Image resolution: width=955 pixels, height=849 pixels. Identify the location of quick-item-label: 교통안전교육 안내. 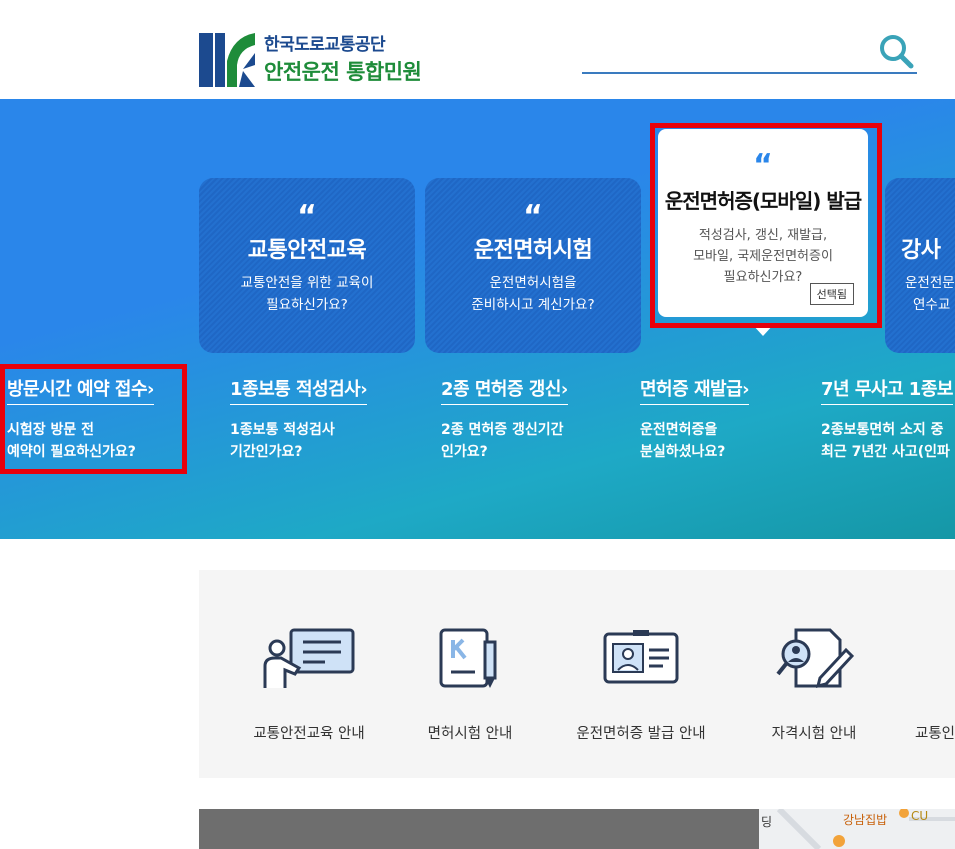
(309, 734).